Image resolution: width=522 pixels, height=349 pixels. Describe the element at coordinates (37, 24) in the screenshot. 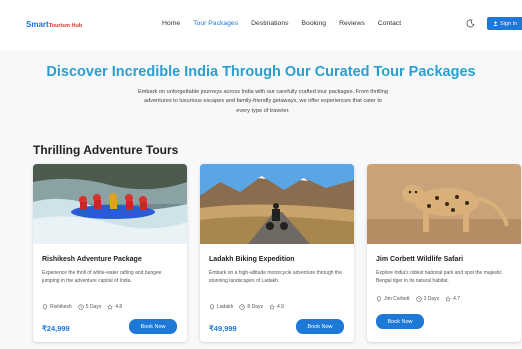

I see `logo-main: Smart` at that location.